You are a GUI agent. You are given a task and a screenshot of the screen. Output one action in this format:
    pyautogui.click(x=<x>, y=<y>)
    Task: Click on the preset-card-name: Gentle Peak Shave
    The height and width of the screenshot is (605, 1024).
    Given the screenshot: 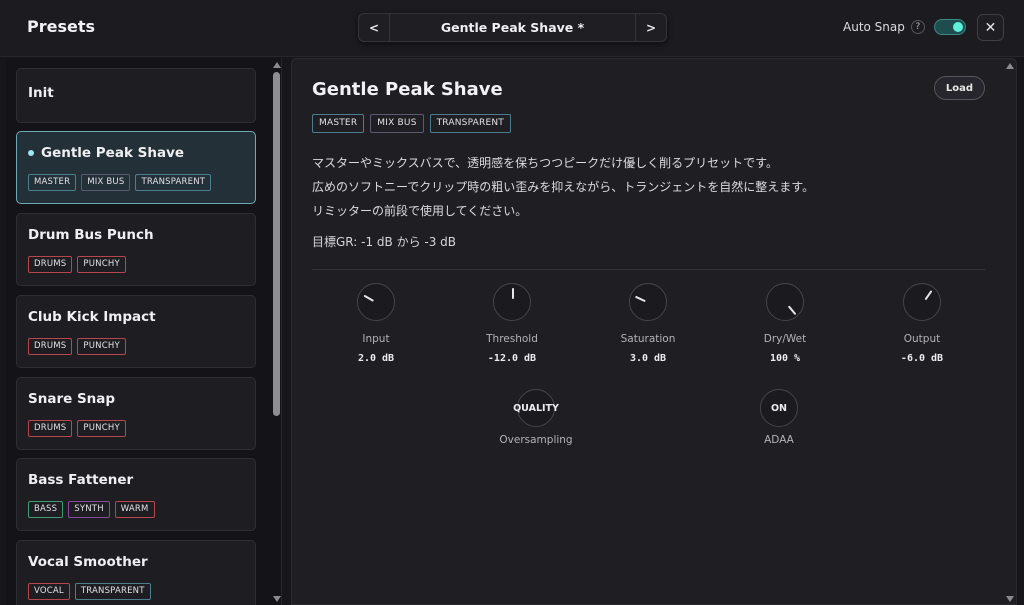 What is the action you would take?
    pyautogui.click(x=113, y=153)
    